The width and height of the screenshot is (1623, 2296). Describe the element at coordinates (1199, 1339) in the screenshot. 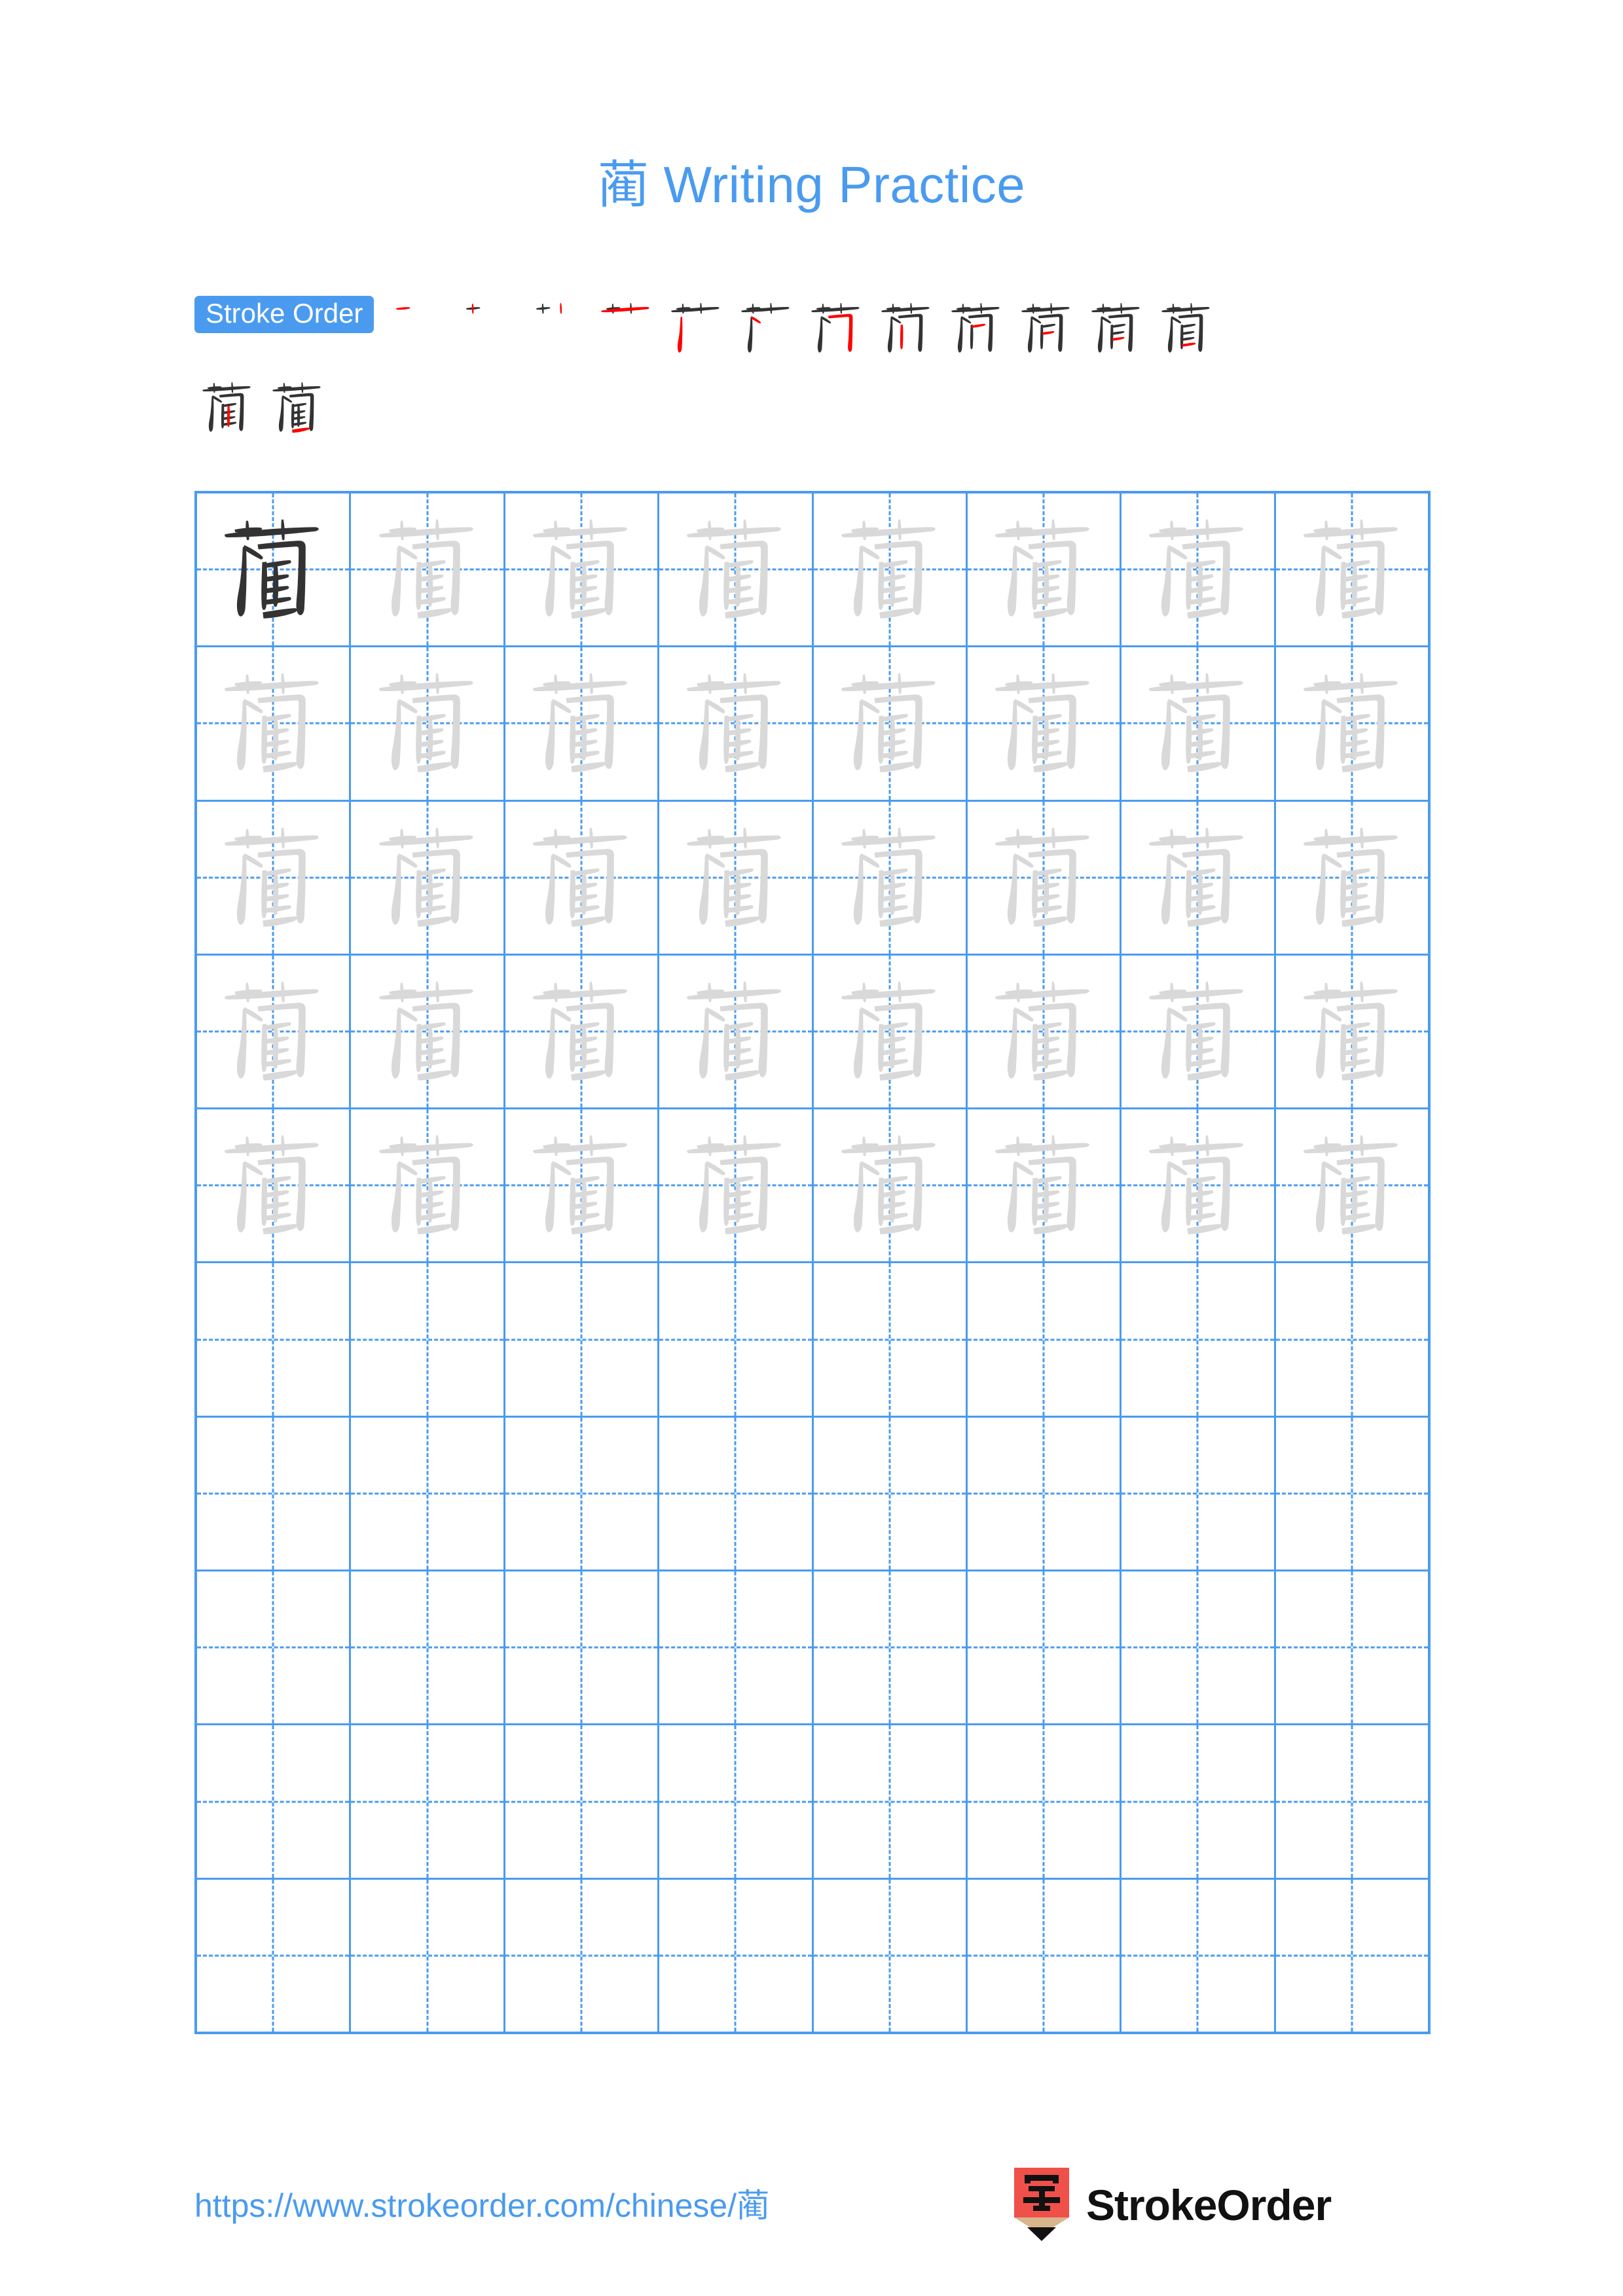

I see `practice-cell-r6-c7` at that location.